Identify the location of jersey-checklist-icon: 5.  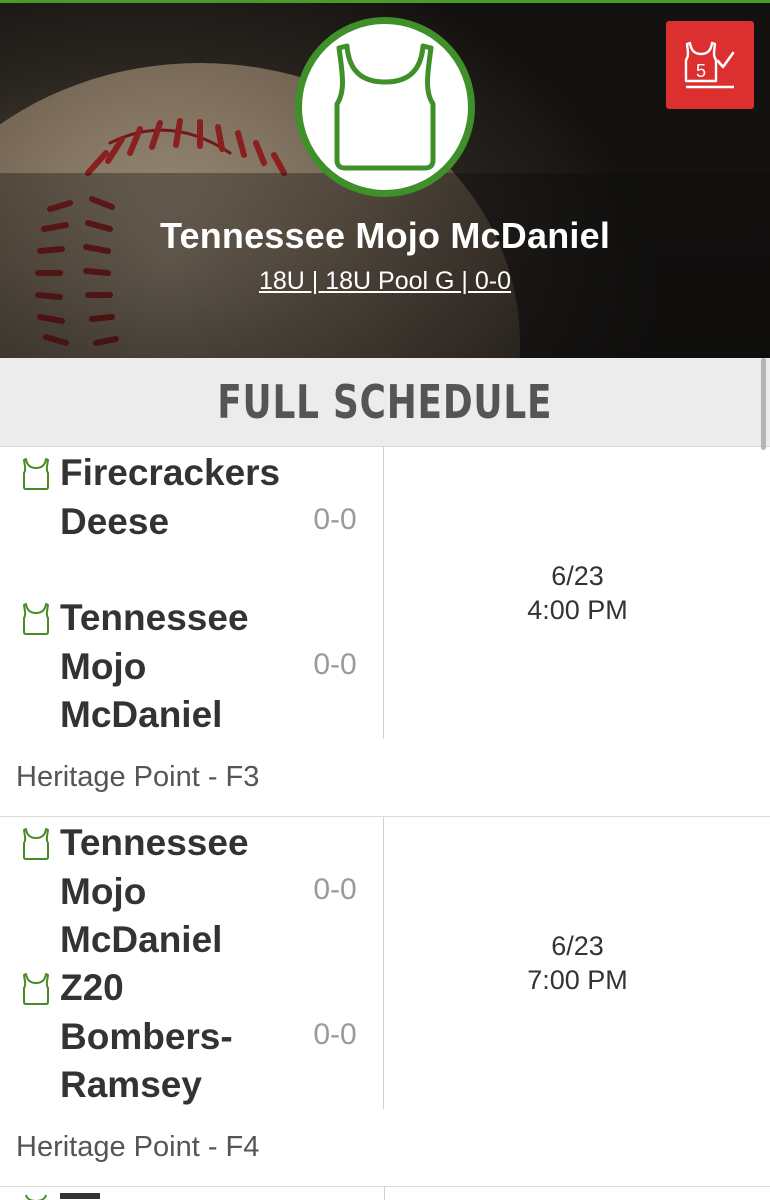
(709, 65).